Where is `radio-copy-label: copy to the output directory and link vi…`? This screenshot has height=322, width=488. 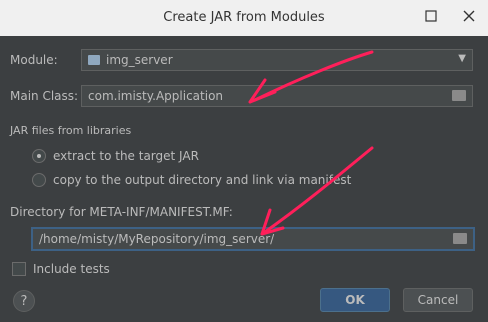
radio-copy-label: copy to the output directory and link vi… is located at coordinates (202, 180).